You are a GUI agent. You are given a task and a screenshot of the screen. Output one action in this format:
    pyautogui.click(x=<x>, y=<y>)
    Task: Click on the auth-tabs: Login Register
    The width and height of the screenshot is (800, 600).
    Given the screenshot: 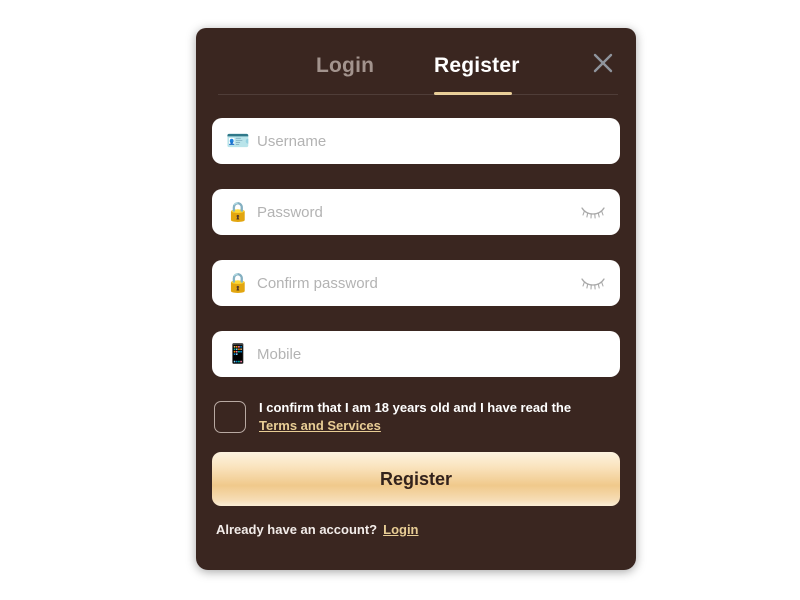 What is the action you would take?
    pyautogui.click(x=416, y=62)
    